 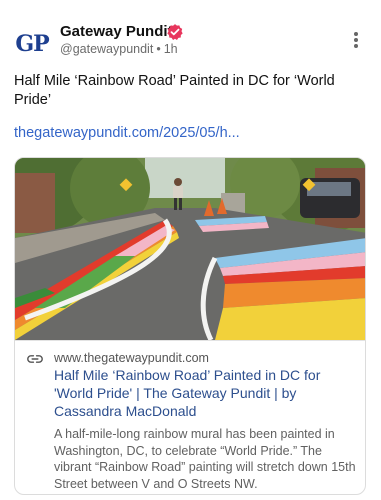 What do you see at coordinates (35, 359) in the screenshot?
I see `link-icon` at bounding box center [35, 359].